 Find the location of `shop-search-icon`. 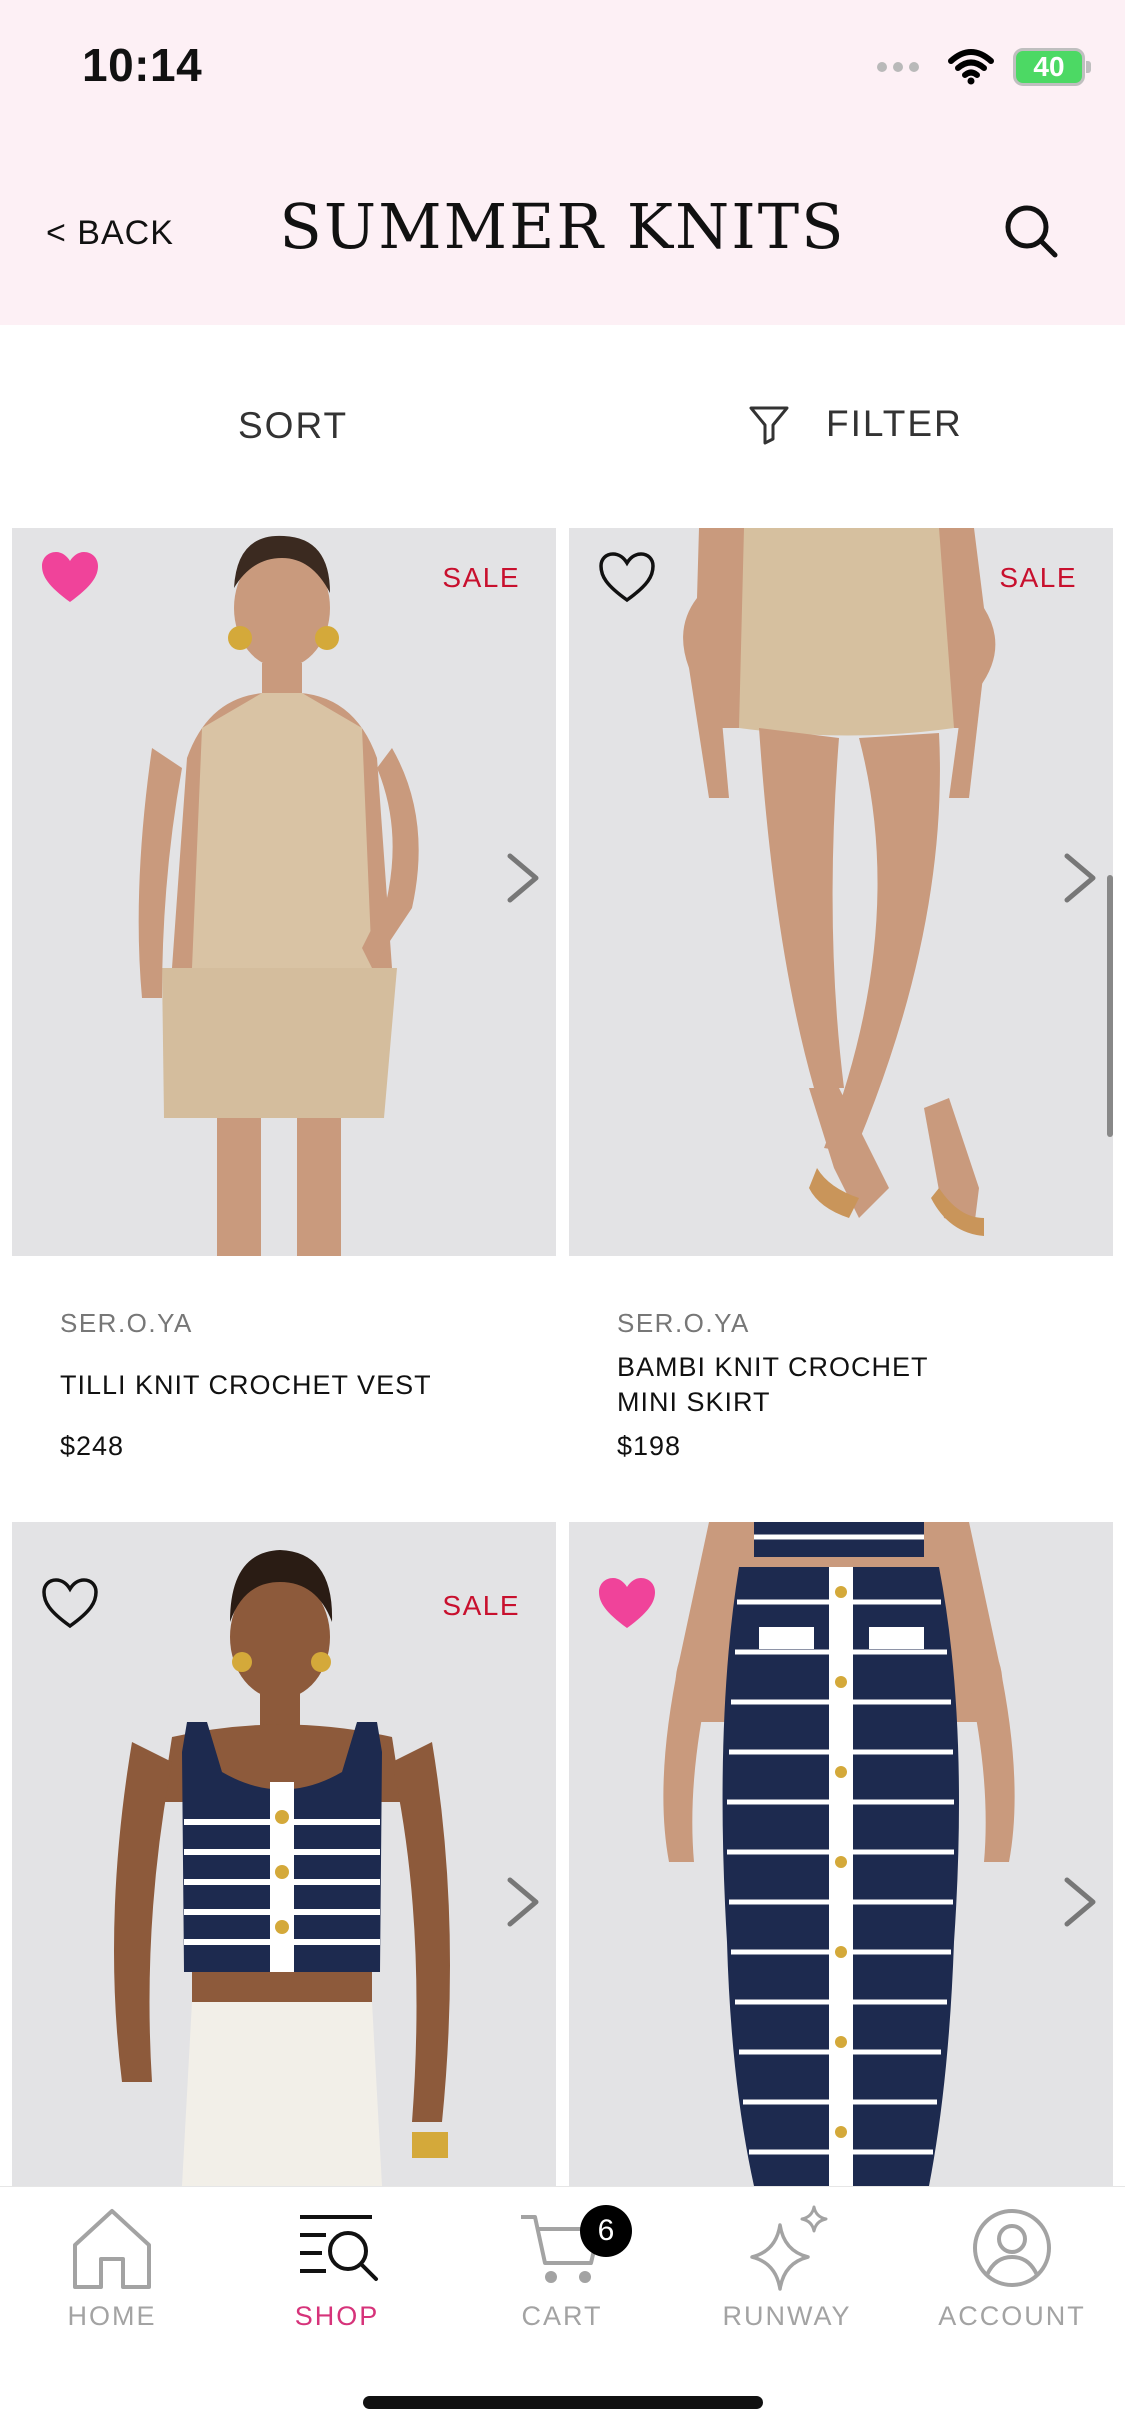

shop-search-icon is located at coordinates (339, 2248).